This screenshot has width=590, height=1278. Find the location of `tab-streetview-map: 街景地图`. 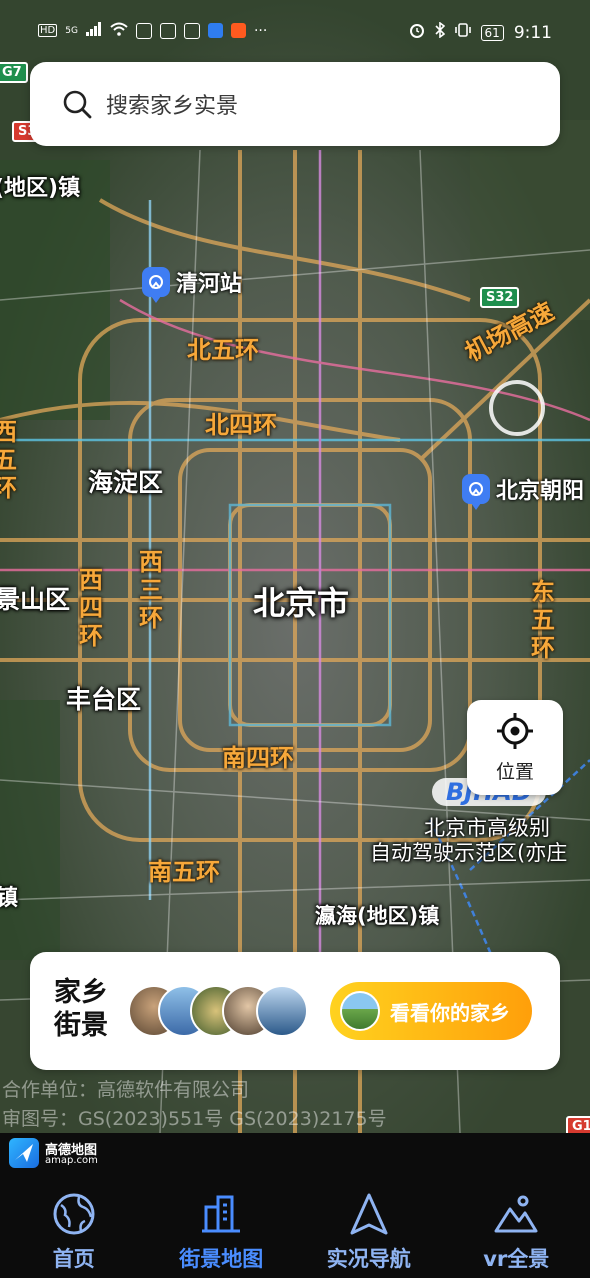

tab-streetview-map: 街景地图 is located at coordinates (222, 1226).